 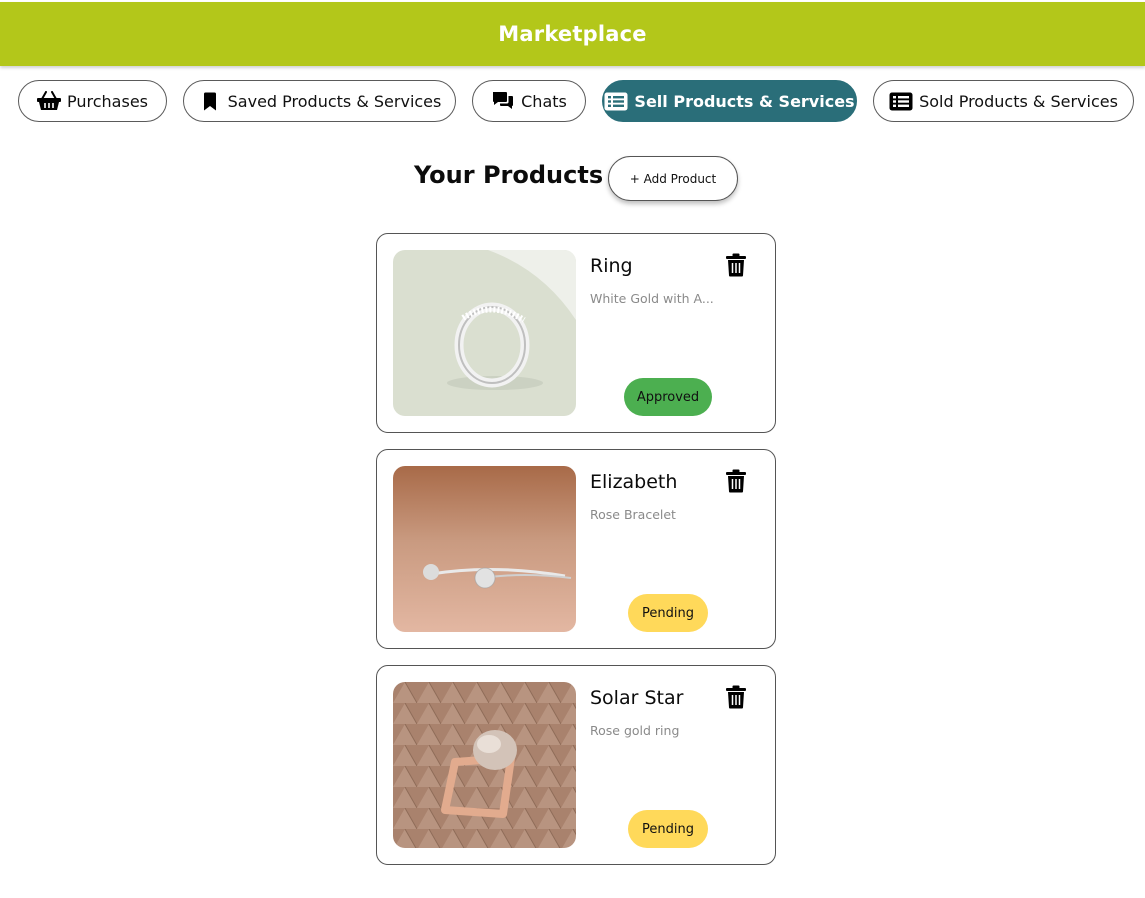 I want to click on product-card: Elizabeth Rose Bracelet Pending, so click(x=576, y=549).